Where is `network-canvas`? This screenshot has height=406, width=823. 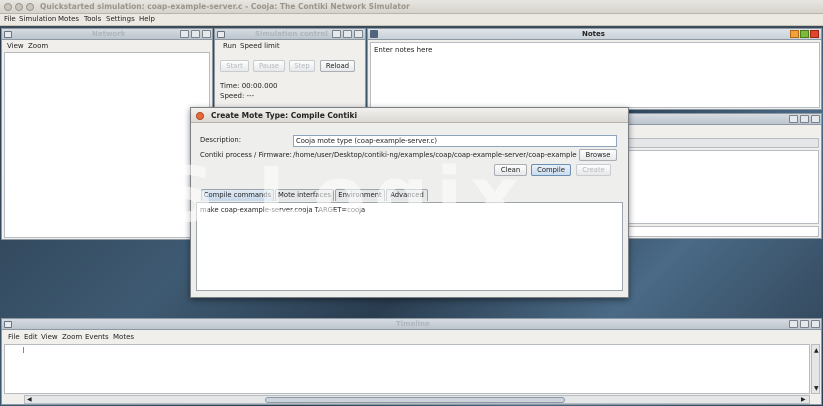
network-canvas is located at coordinates (107, 145).